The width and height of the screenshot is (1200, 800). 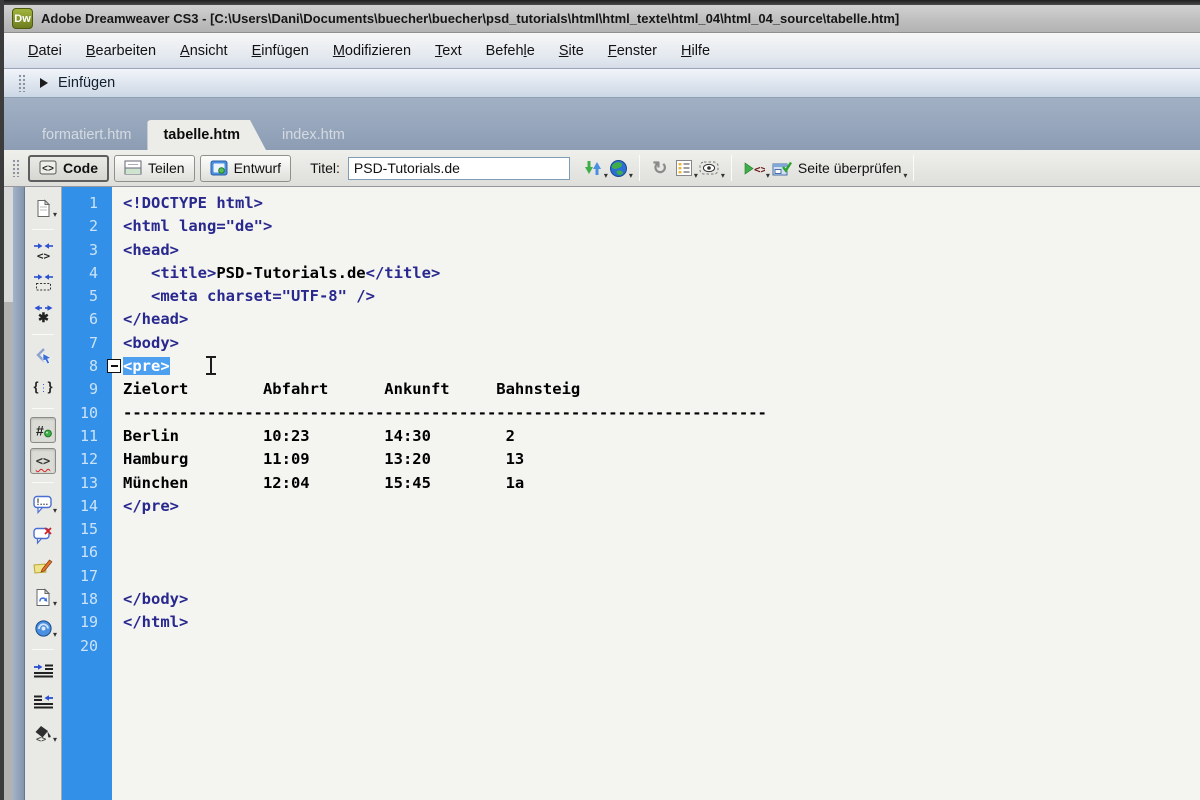 What do you see at coordinates (43, 535) in the screenshot?
I see `remove-comment-button` at bounding box center [43, 535].